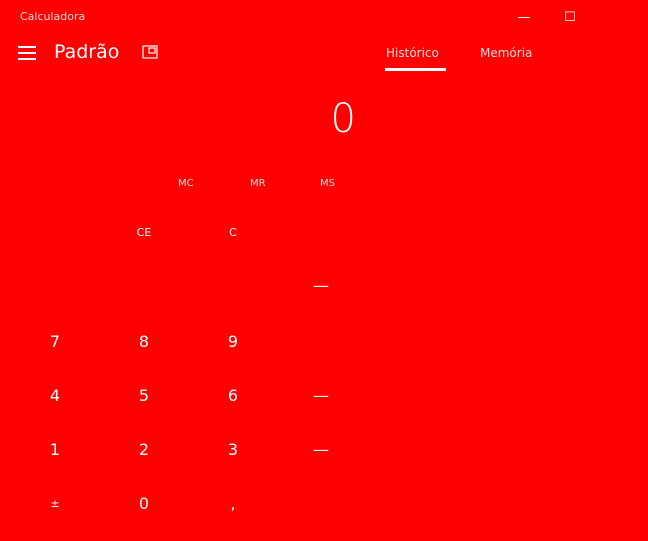  Describe the element at coordinates (144, 503) in the screenshot. I see `digit-0-button: 0` at that location.